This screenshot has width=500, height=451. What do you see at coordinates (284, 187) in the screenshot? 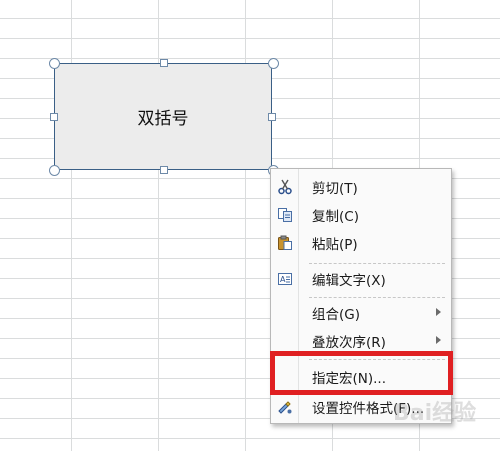
I see `scissors-icon` at bounding box center [284, 187].